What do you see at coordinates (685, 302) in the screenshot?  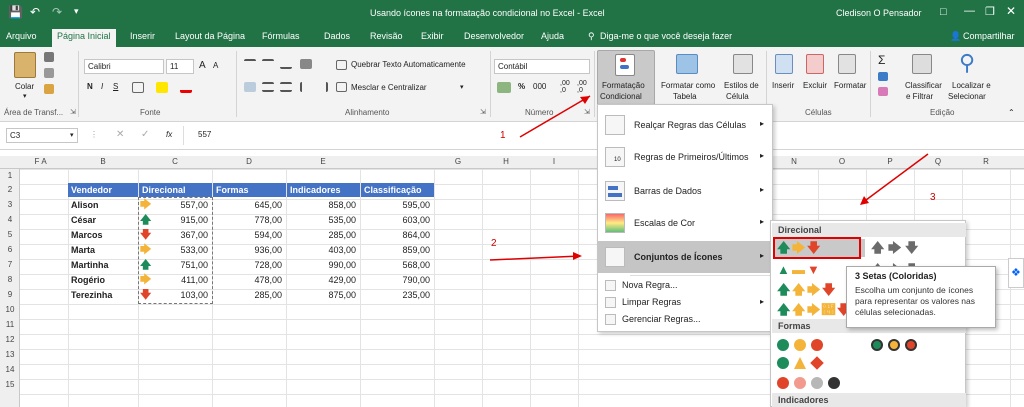 I see `menu-item-clear-rules: Limpar Regras ▸` at bounding box center [685, 302].